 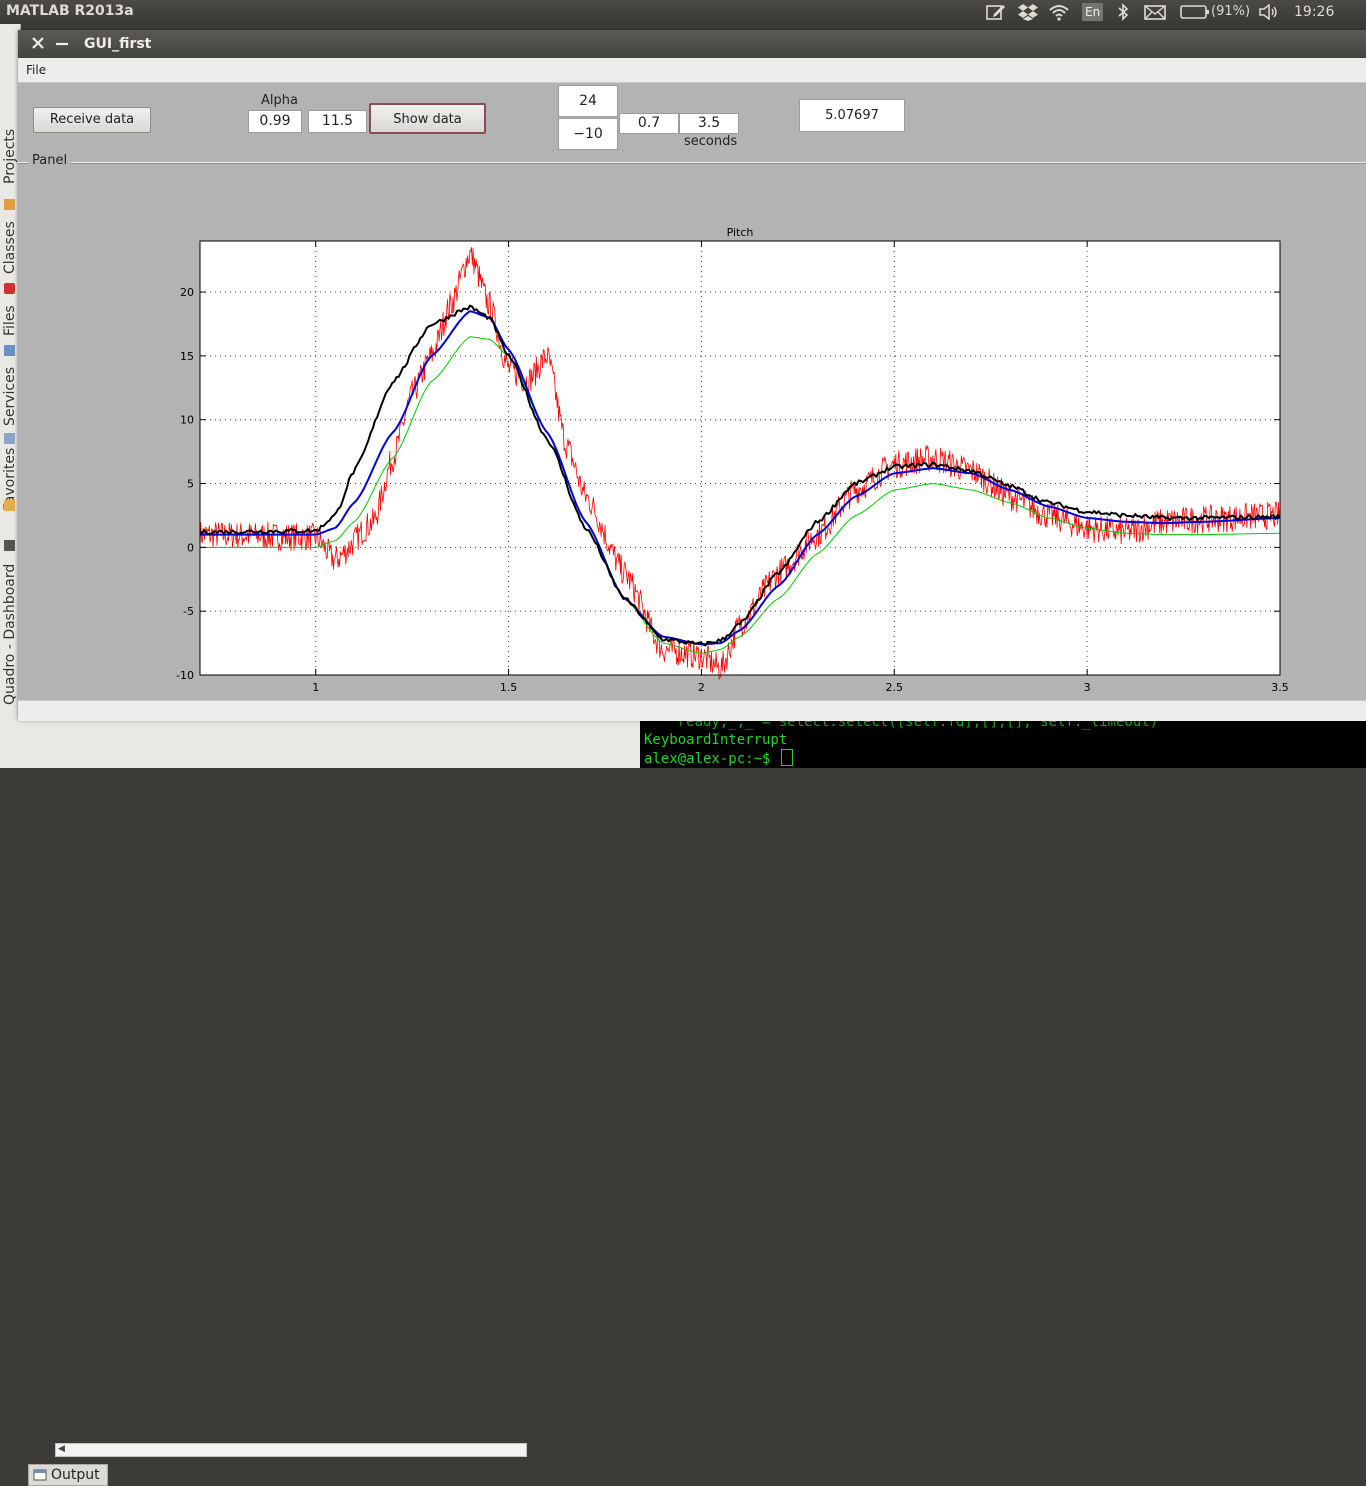 What do you see at coordinates (61, 1449) in the screenshot?
I see `scroll-left-arrow-icon: ◀` at bounding box center [61, 1449].